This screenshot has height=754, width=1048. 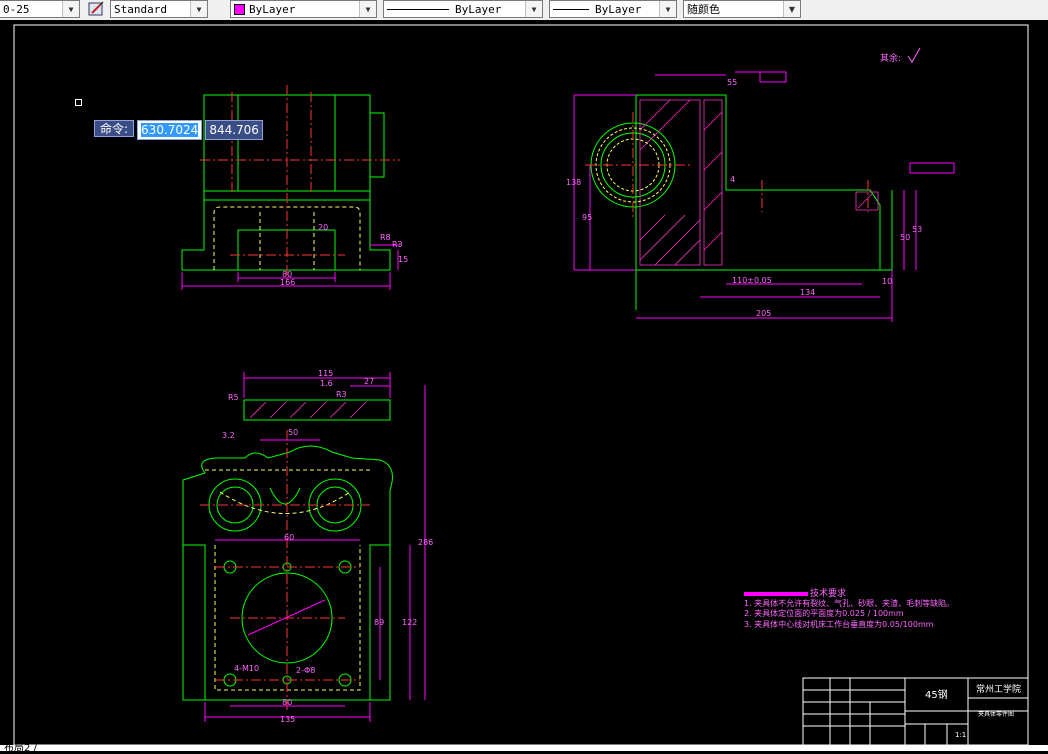 What do you see at coordinates (573, 182) in the screenshot?
I see `dim-label: 138` at bounding box center [573, 182].